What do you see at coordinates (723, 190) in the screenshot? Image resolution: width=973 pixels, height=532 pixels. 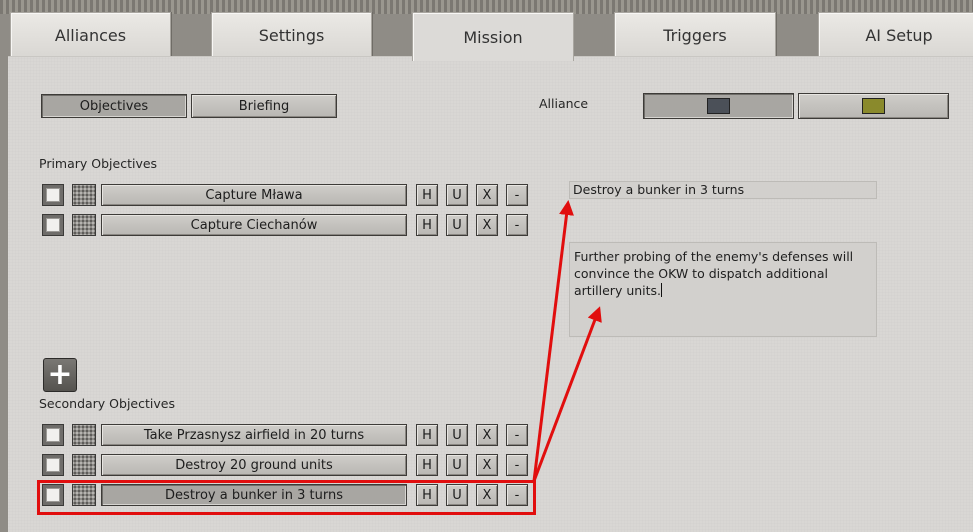 I see `objective-title-field: Destroy a bunker in 3 turns` at bounding box center [723, 190].